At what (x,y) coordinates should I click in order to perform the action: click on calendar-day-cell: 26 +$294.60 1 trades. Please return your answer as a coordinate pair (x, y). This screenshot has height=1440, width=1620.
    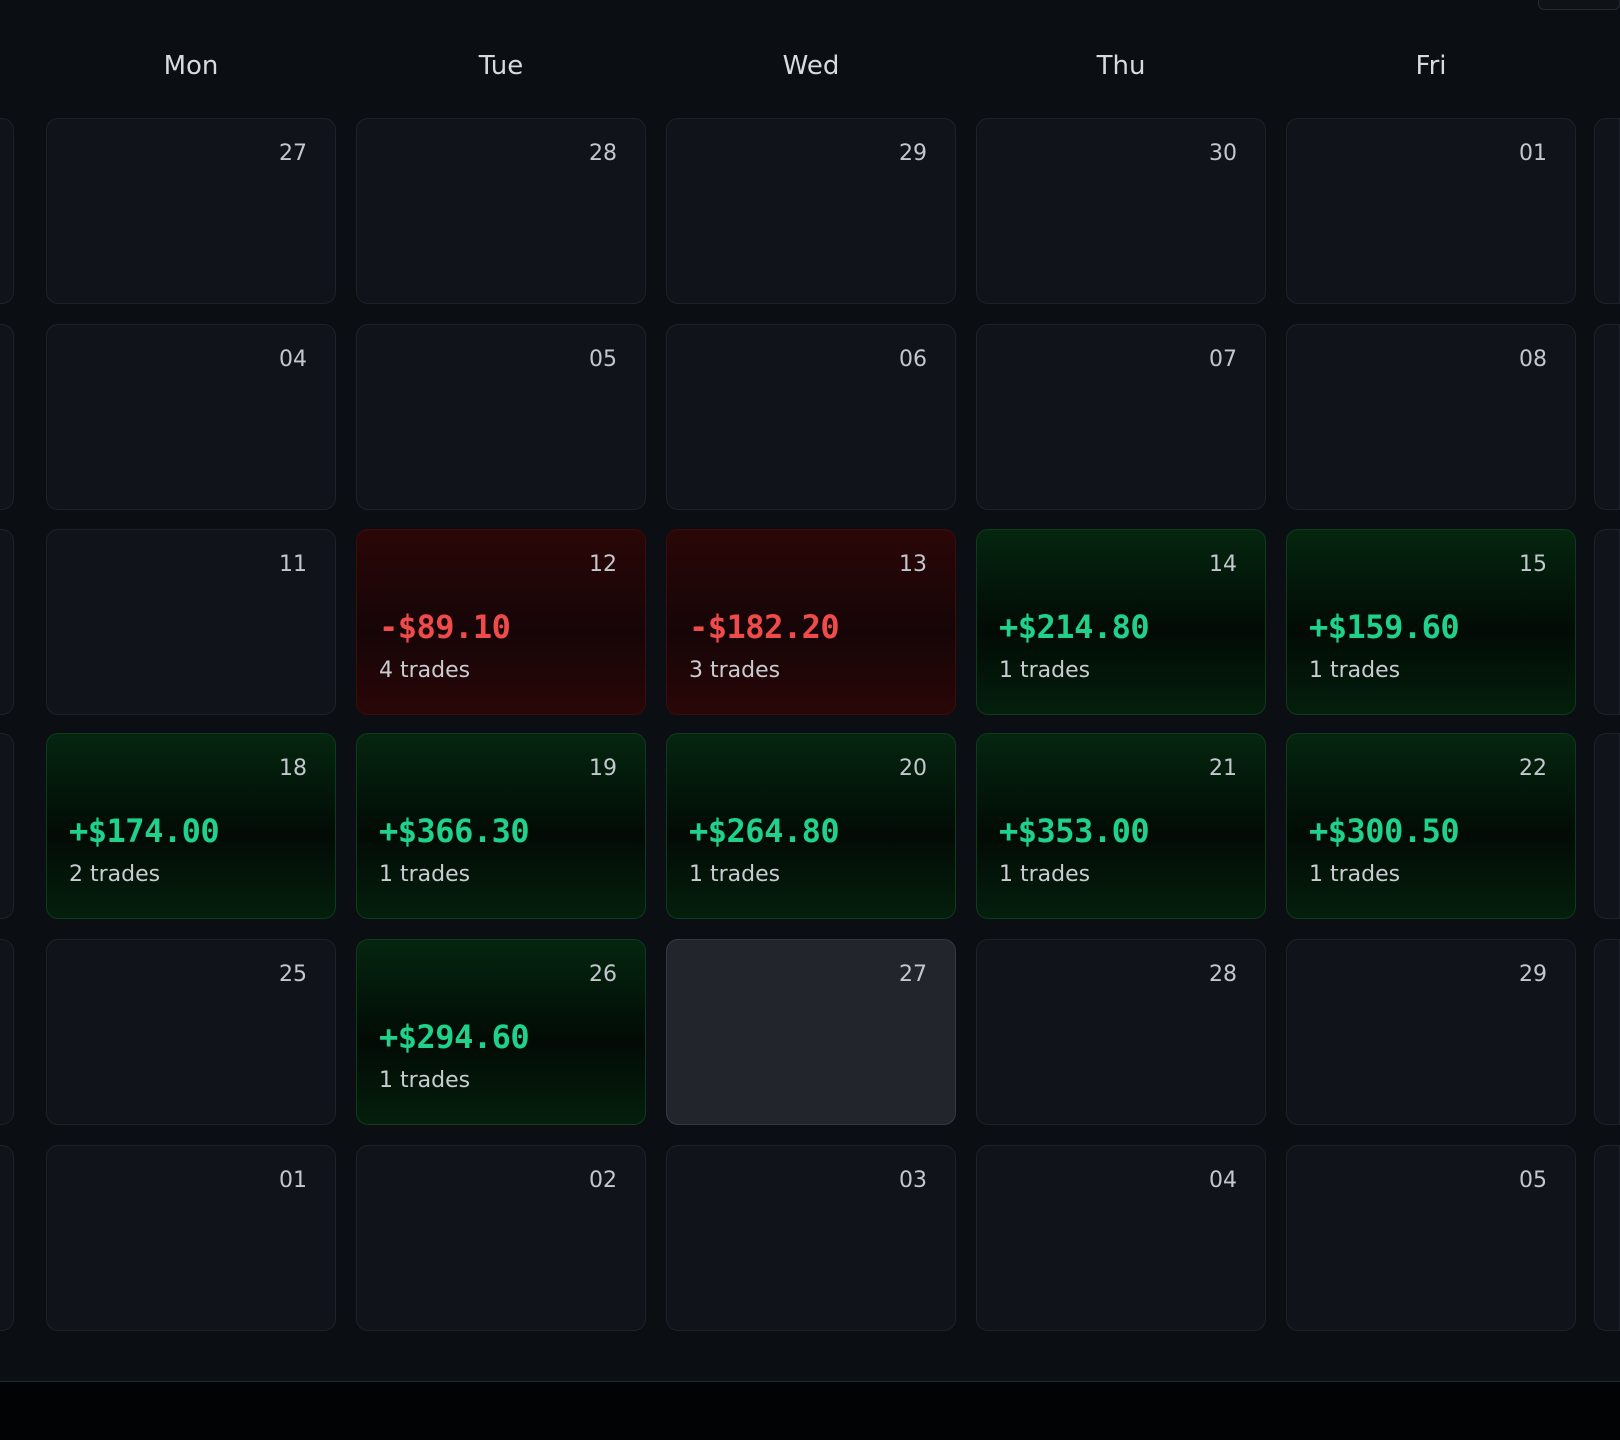
    Looking at the image, I should click on (501, 1032).